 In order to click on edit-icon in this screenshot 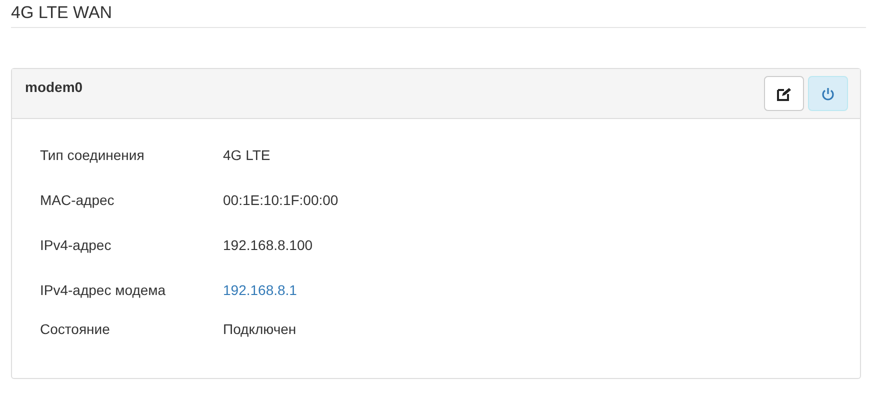, I will do `click(784, 93)`.